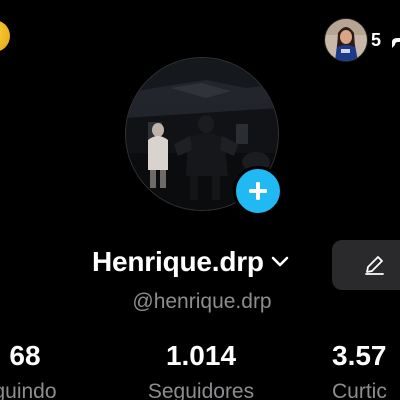 This screenshot has height=400, width=400. Describe the element at coordinates (202, 301) in the screenshot. I see `profile-handle: @henrique.drp` at that location.